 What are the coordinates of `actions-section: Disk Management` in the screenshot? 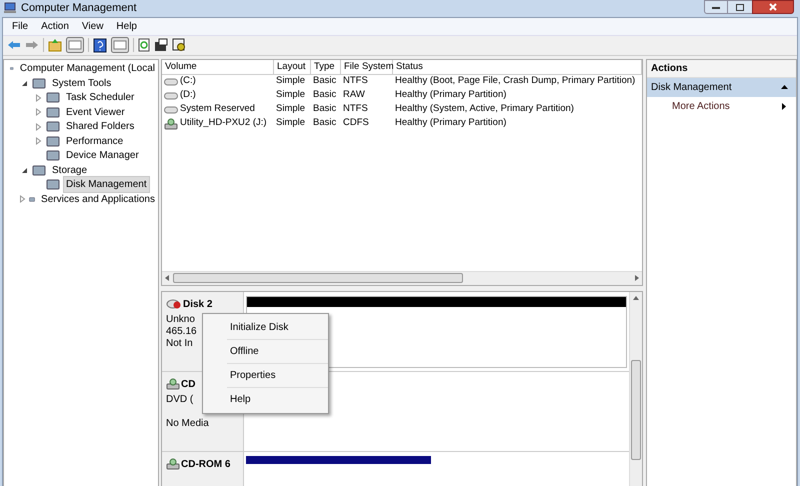 It's located at (721, 87).